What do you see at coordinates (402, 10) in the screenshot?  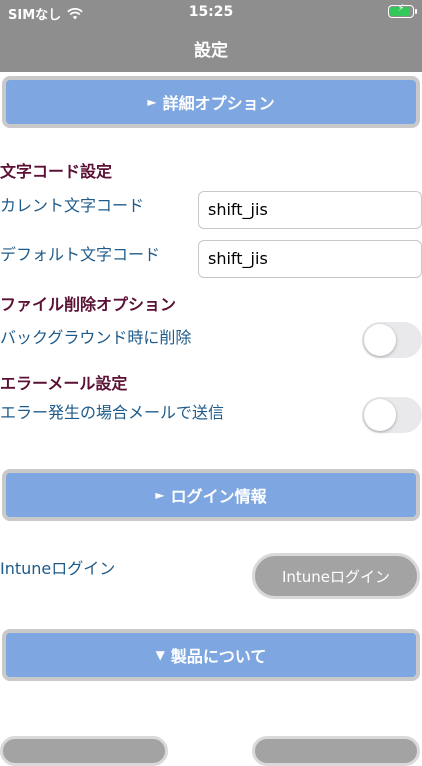 I see `battery-icon: ⚡` at bounding box center [402, 10].